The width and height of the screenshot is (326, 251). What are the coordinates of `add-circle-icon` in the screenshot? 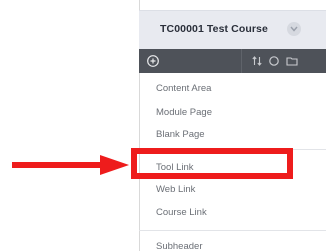 It's located at (153, 61).